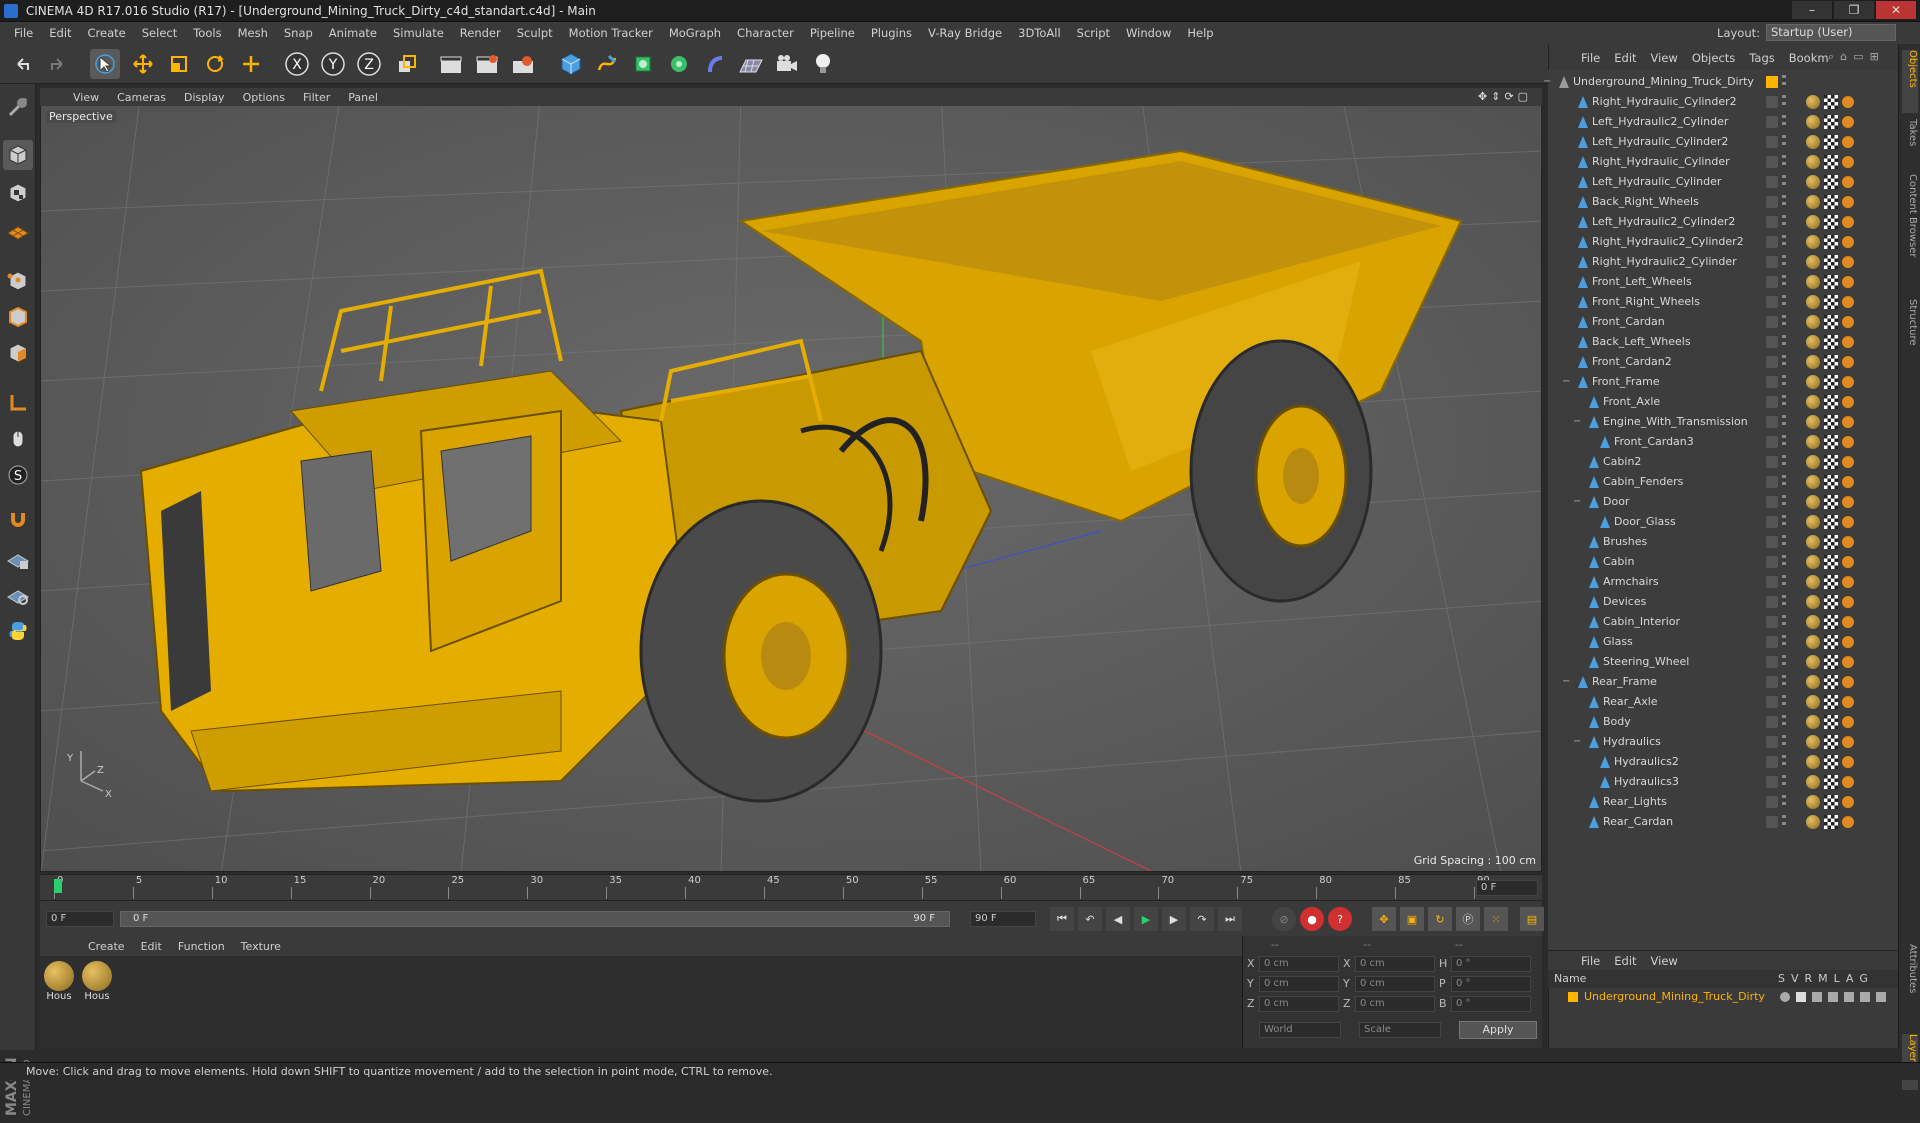 Image resolution: width=1920 pixels, height=1123 pixels. What do you see at coordinates (18, 403) in the screenshot?
I see `axis-mode-button` at bounding box center [18, 403].